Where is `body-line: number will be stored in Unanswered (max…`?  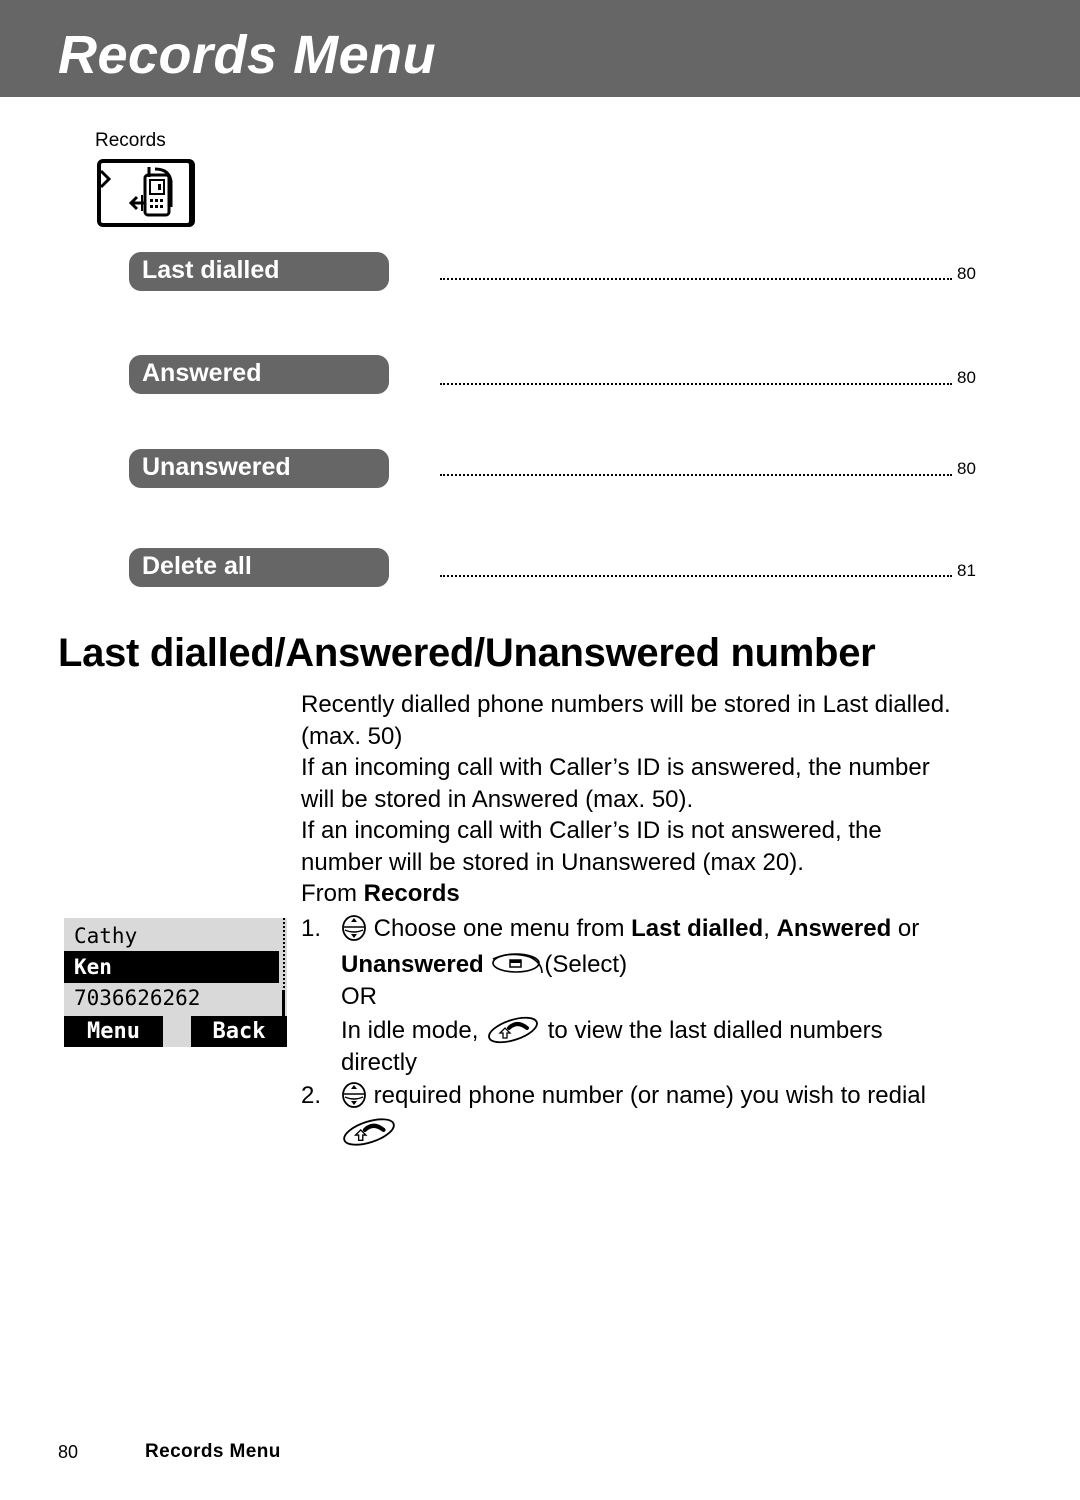 body-line: number will be stored in Unanswered (max… is located at coordinates (552, 862).